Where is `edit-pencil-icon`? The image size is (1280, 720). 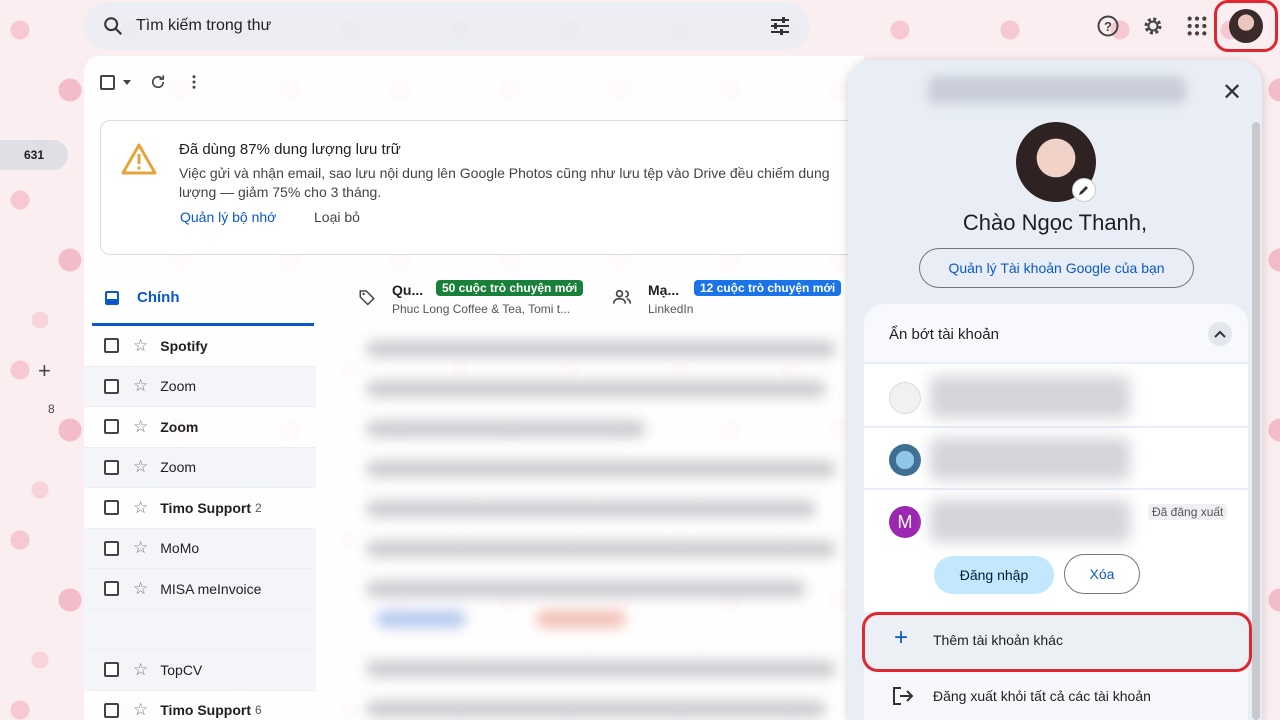 edit-pencil-icon is located at coordinates (1084, 190).